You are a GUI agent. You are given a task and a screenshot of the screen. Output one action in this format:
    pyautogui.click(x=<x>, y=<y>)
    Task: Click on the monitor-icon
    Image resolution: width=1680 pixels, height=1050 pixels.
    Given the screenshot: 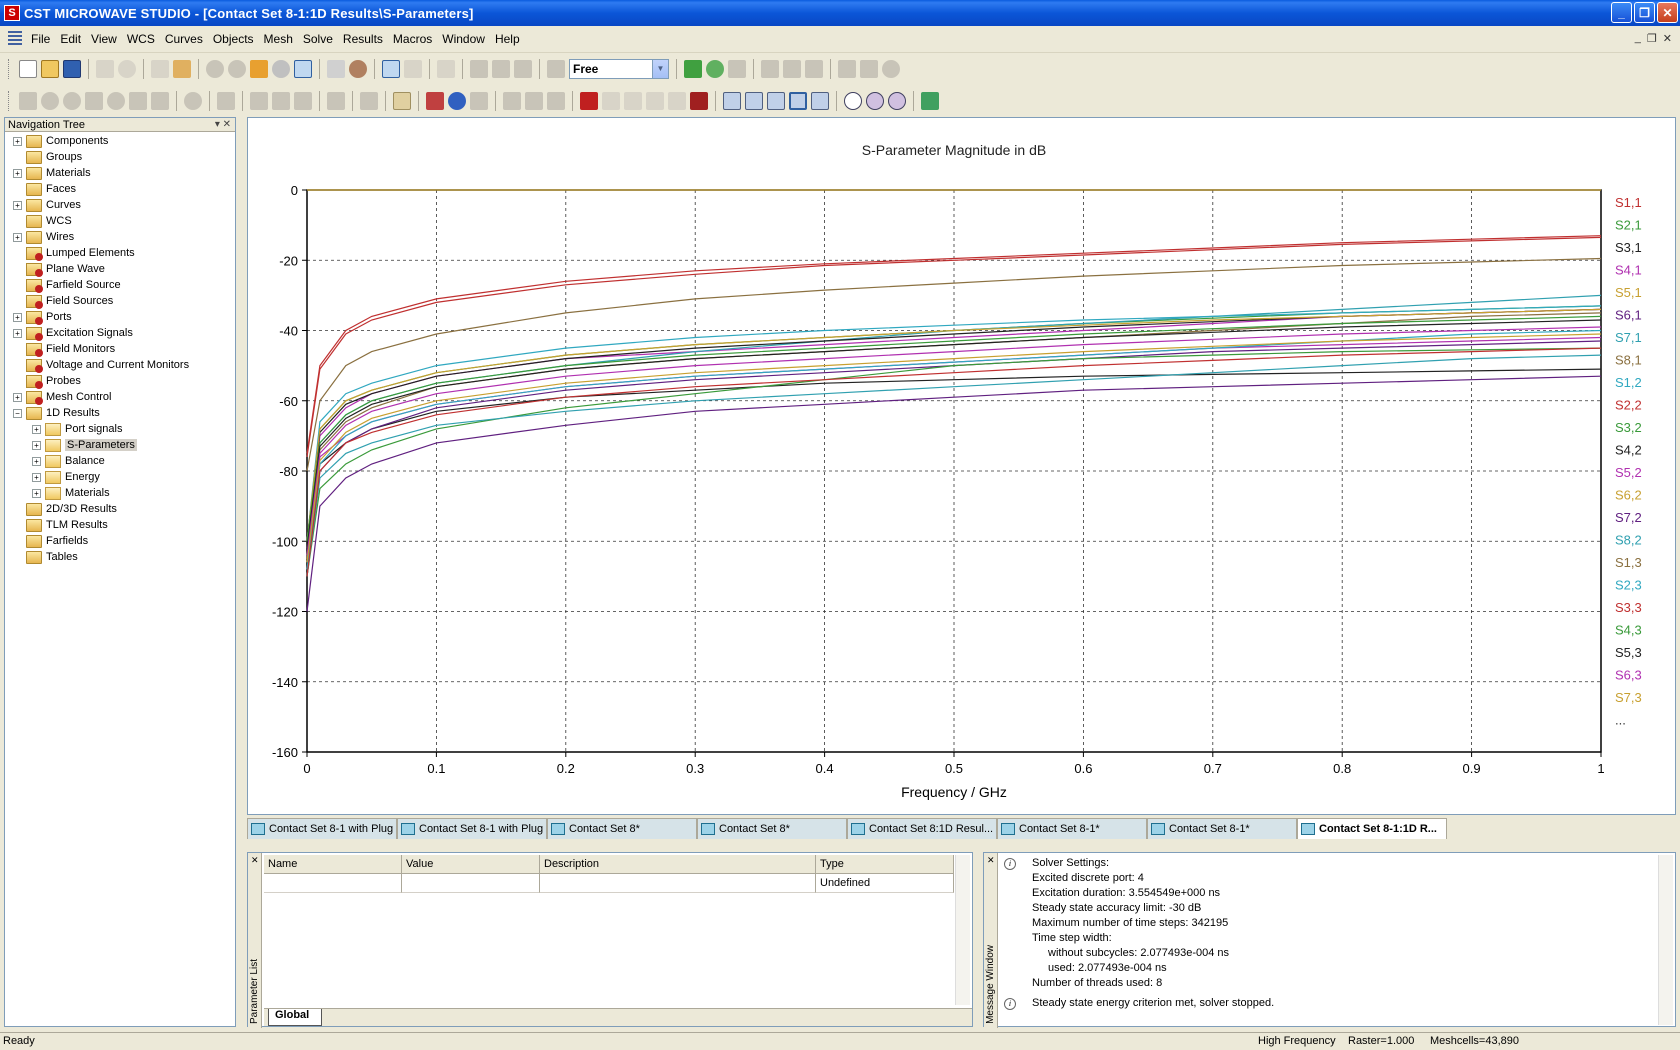 What is the action you would take?
    pyautogui.click(x=512, y=100)
    